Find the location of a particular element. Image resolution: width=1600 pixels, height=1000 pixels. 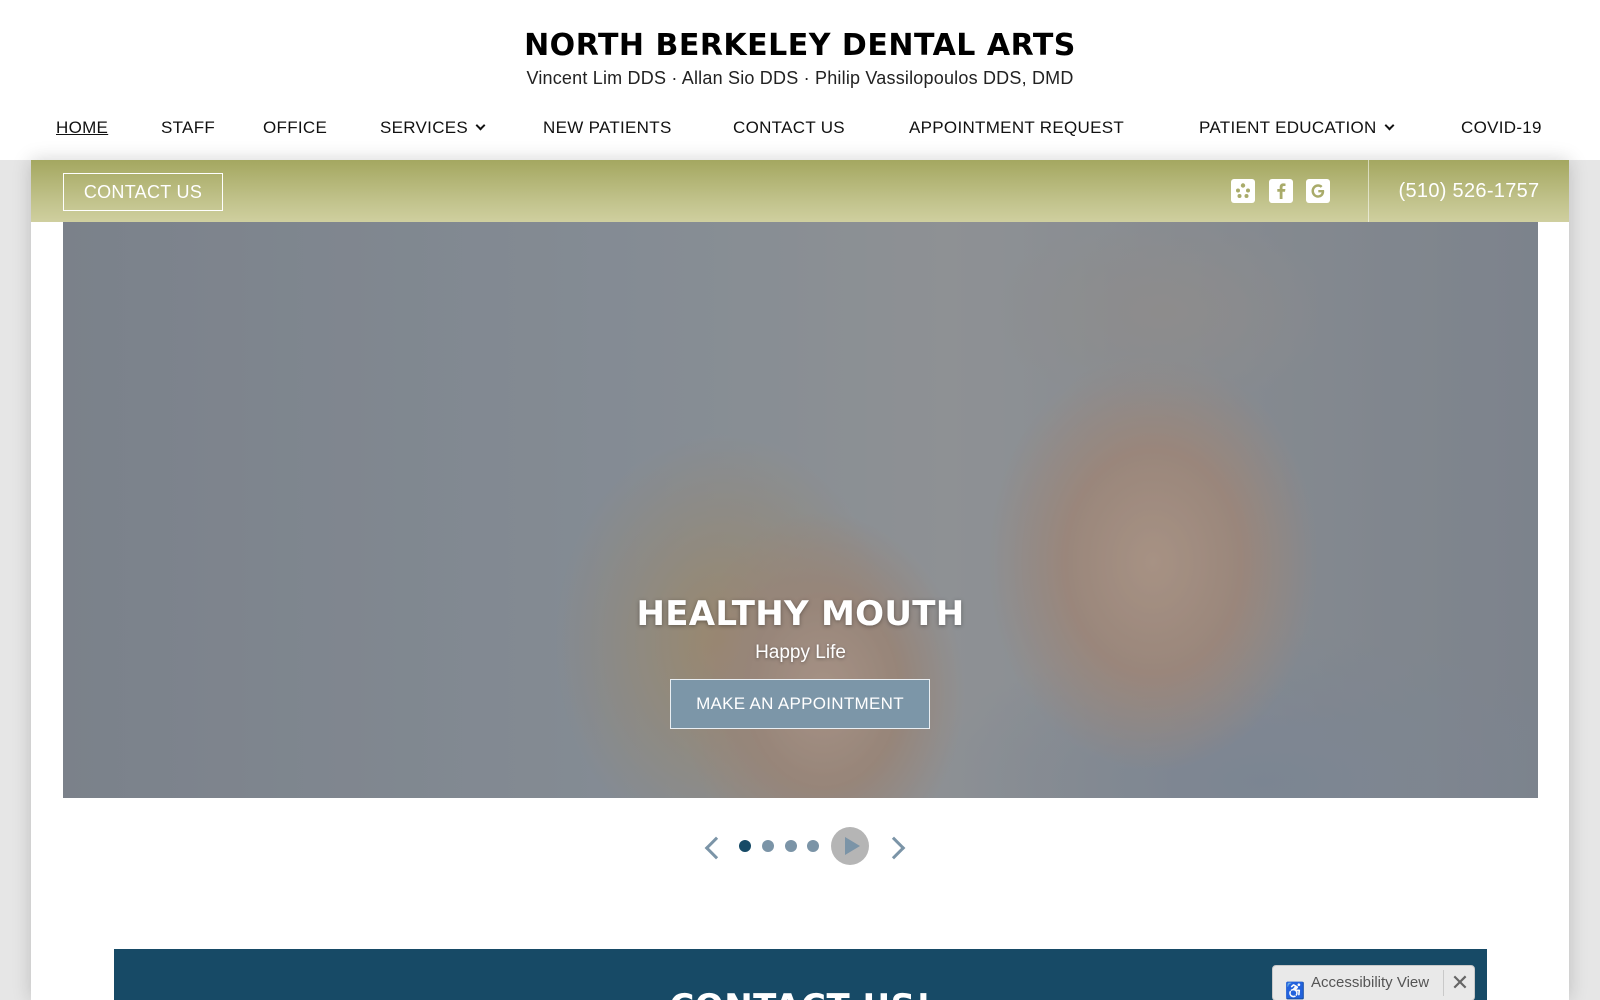

nav-patient-education: PATIENT EDUCATION is located at coordinates (1297, 128).